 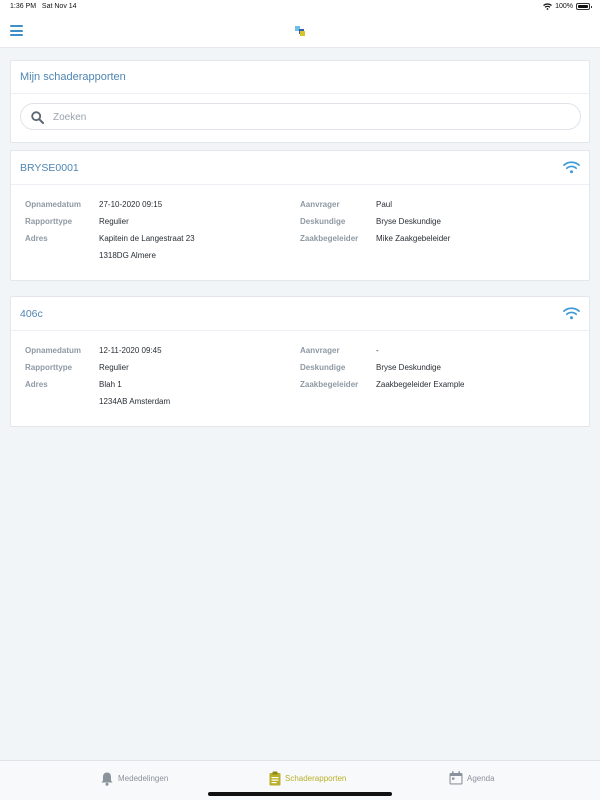 What do you see at coordinates (23, 6) in the screenshot?
I see `status-clock: 1:36 PM` at bounding box center [23, 6].